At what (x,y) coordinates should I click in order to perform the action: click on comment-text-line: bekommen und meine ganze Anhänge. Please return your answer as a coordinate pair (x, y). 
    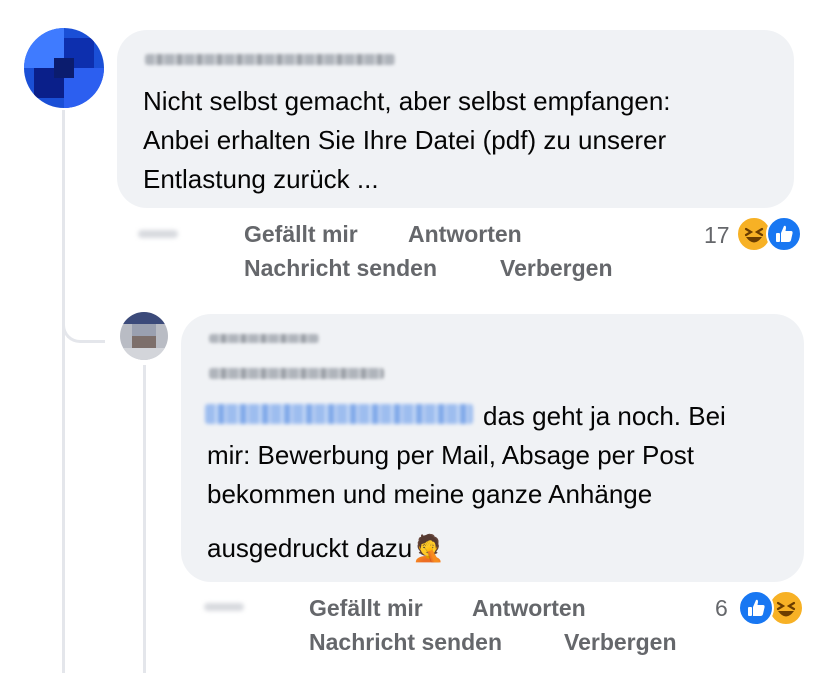
    Looking at the image, I should click on (430, 494).